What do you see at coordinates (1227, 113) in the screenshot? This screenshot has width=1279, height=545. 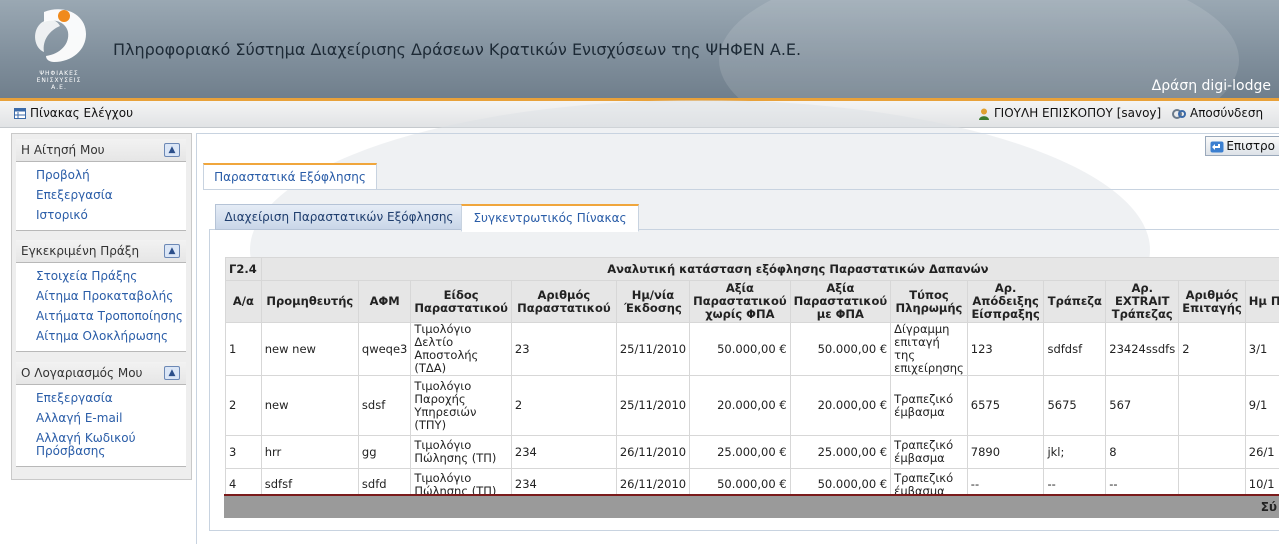 I see `logout-label: Αποσύνδεση` at bounding box center [1227, 113].